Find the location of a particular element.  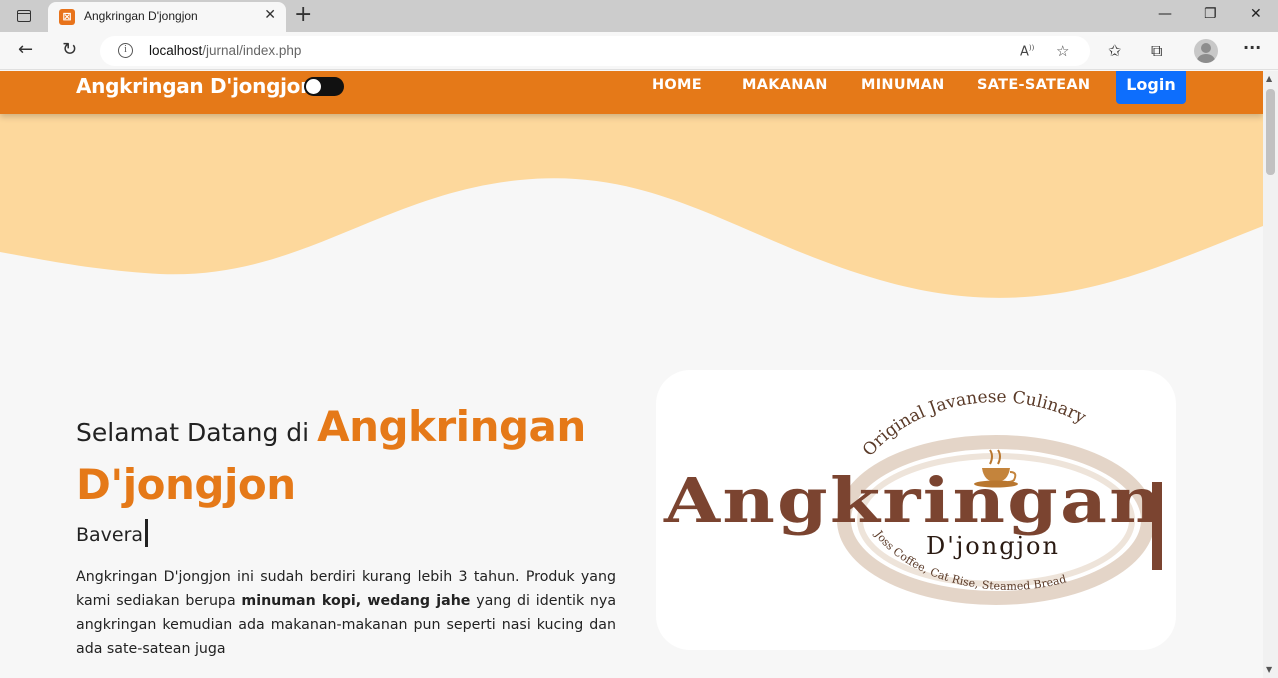

restore-icon: ❐ is located at coordinates (1210, 14).